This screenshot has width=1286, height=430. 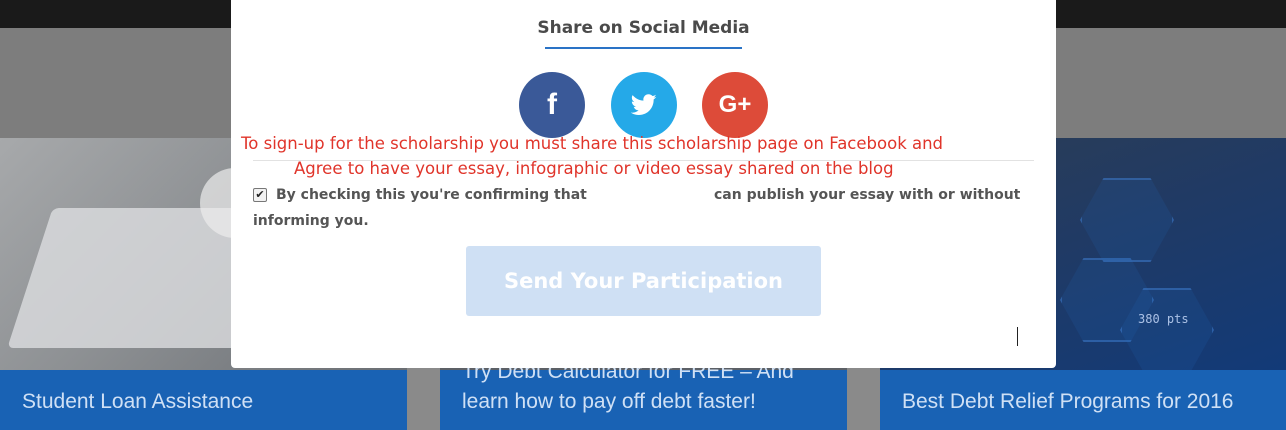 I want to click on card-title-student-loan: Student Loan Assistance, so click(x=137, y=402).